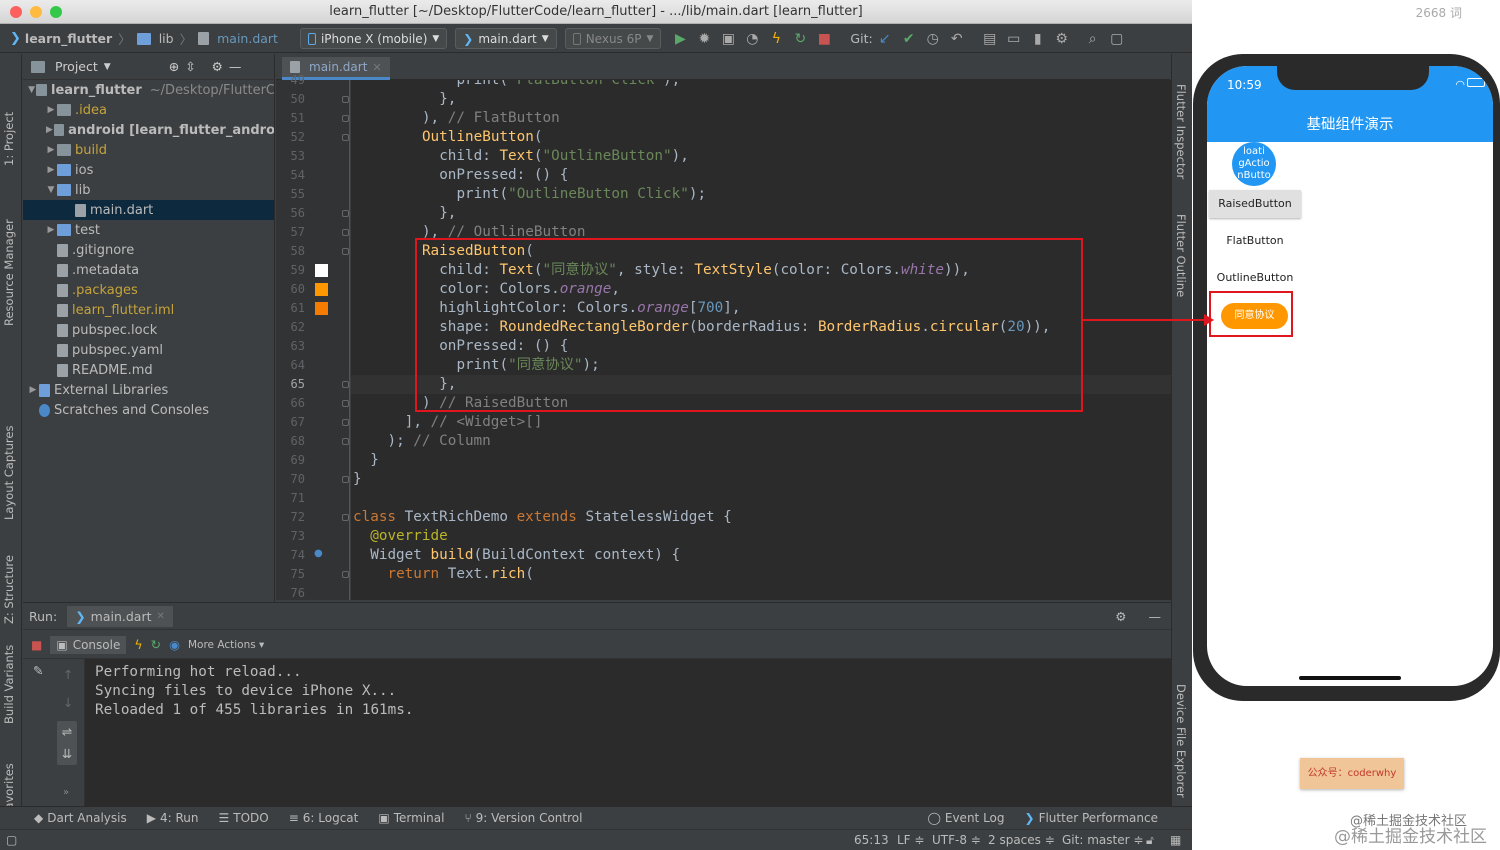 This screenshot has width=1500, height=850. What do you see at coordinates (909, 39) in the screenshot?
I see `git-commit-icon: ✔` at bounding box center [909, 39].